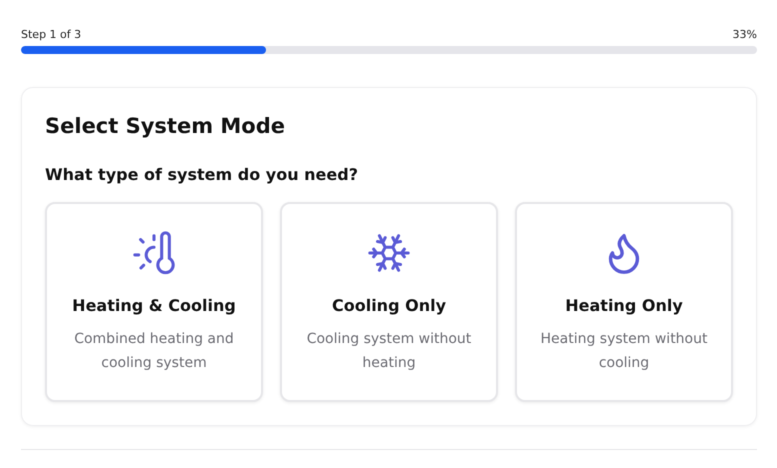  What do you see at coordinates (202, 174) in the screenshot?
I see `question-text: What type of system do you need?` at bounding box center [202, 174].